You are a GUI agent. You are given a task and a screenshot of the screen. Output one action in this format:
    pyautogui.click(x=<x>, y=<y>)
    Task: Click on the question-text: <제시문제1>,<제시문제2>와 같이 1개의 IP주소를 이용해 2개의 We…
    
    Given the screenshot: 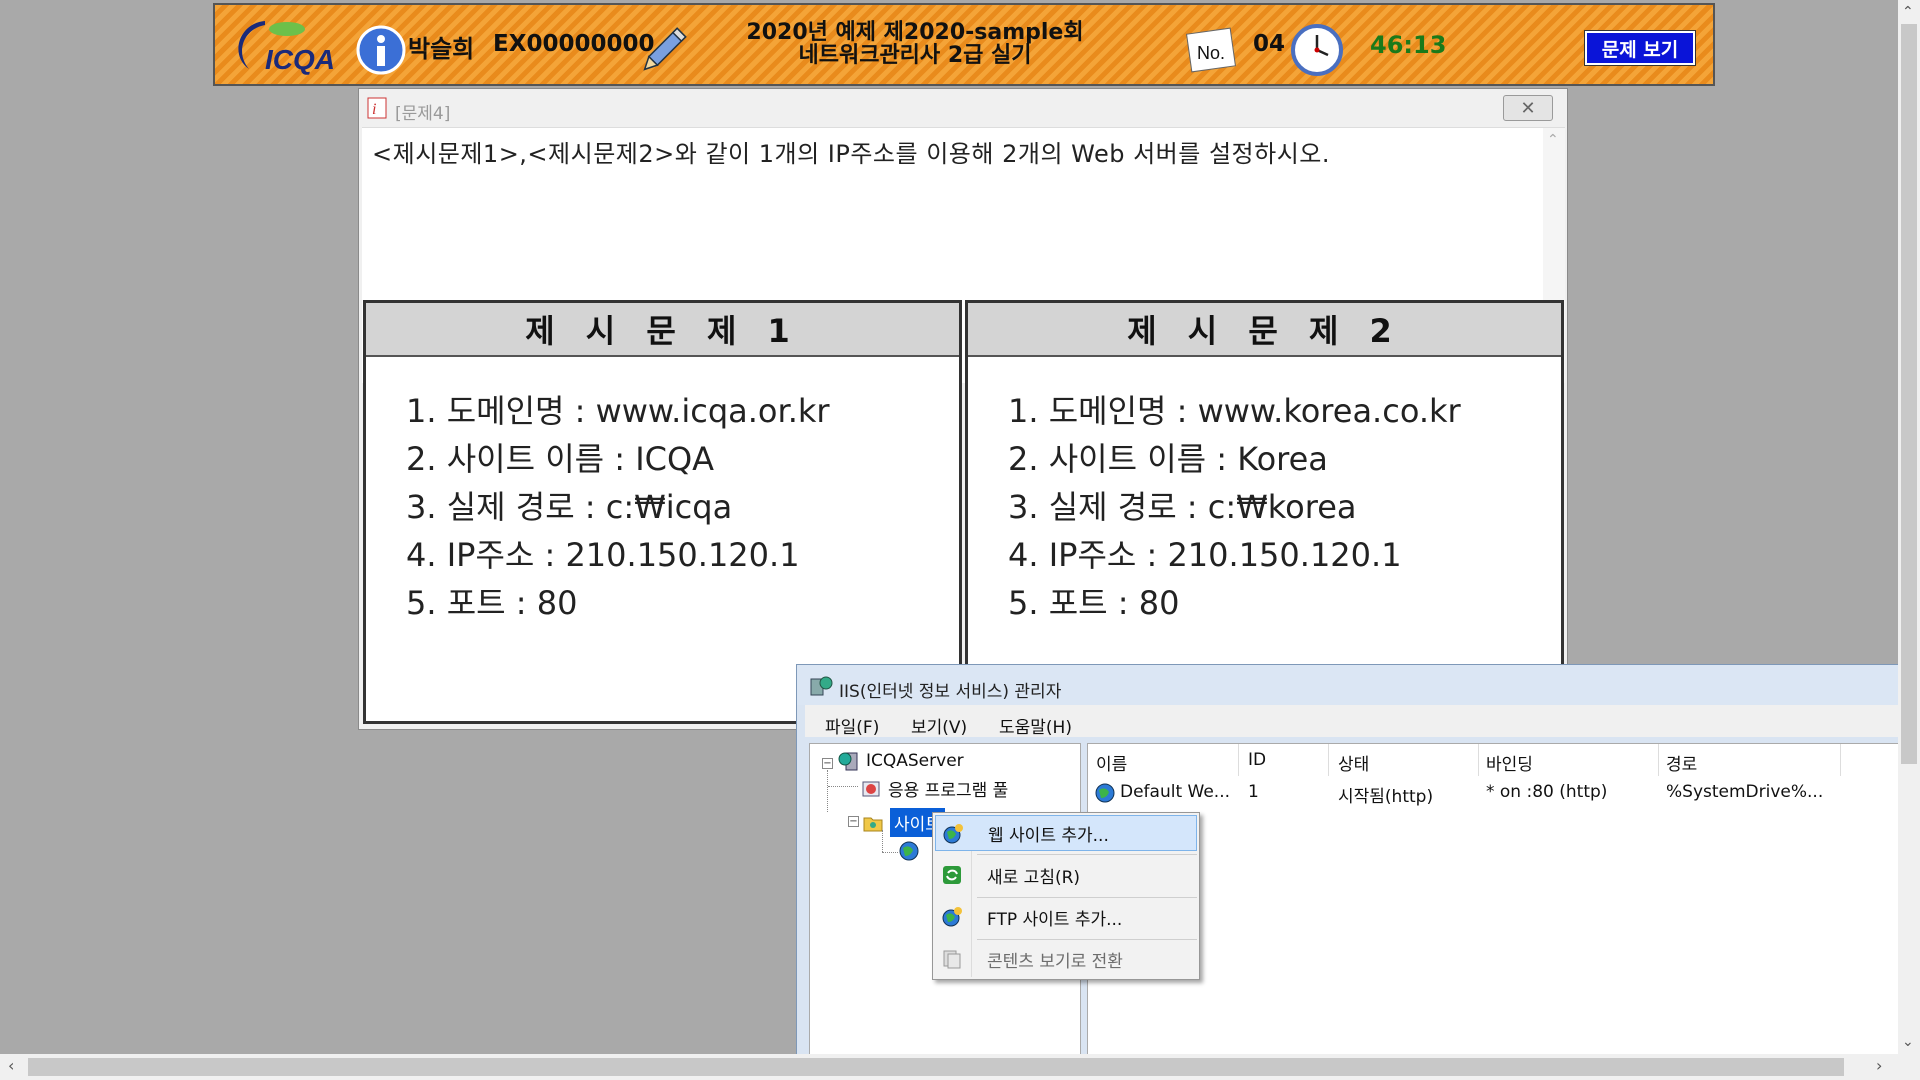 What is the action you would take?
    pyautogui.click(x=851, y=154)
    